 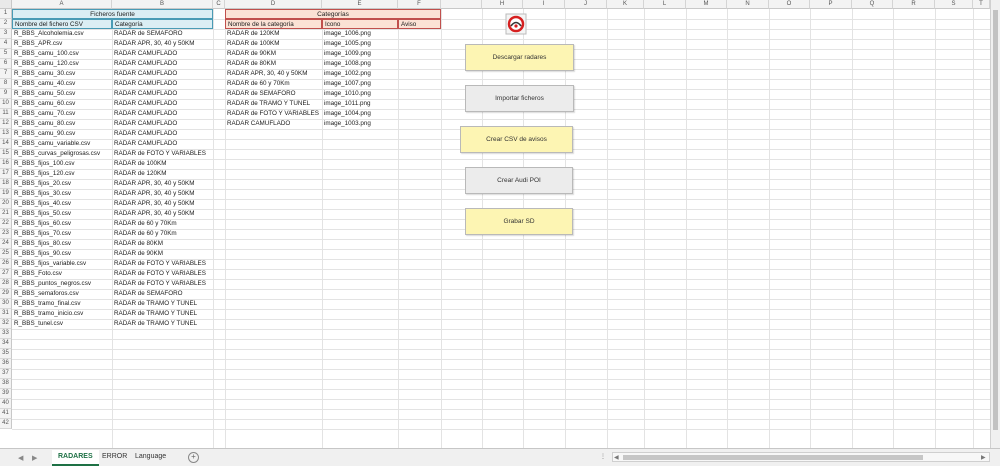 What do you see at coordinates (6, 224) in the screenshot?
I see `row-header: 22` at bounding box center [6, 224].